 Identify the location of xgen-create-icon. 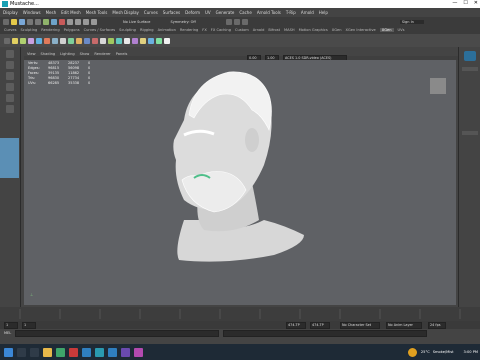
(23, 40).